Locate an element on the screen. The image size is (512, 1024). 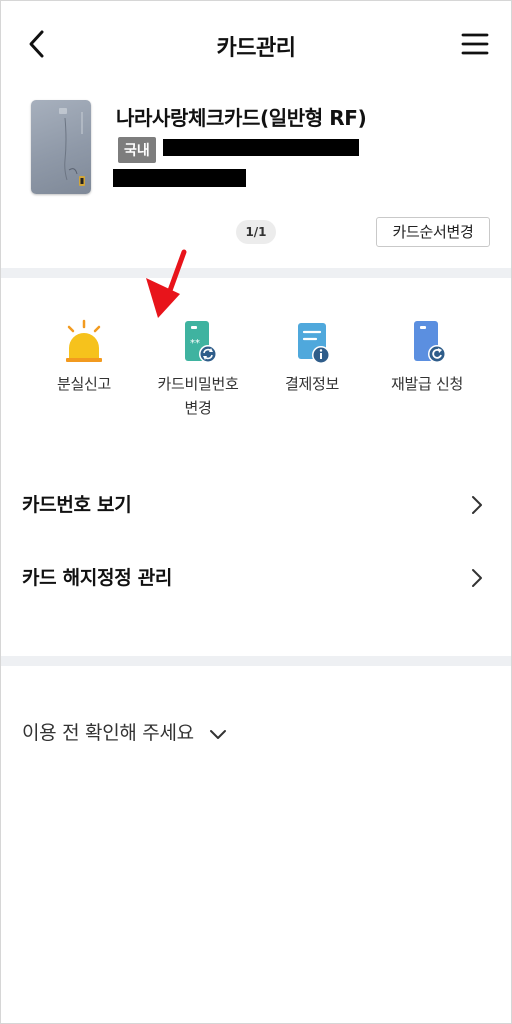
quick-menu: 분실신고 ** 카드비밀번호 변경 결제정보 재발급 신청 is located at coordinates (256, 373).